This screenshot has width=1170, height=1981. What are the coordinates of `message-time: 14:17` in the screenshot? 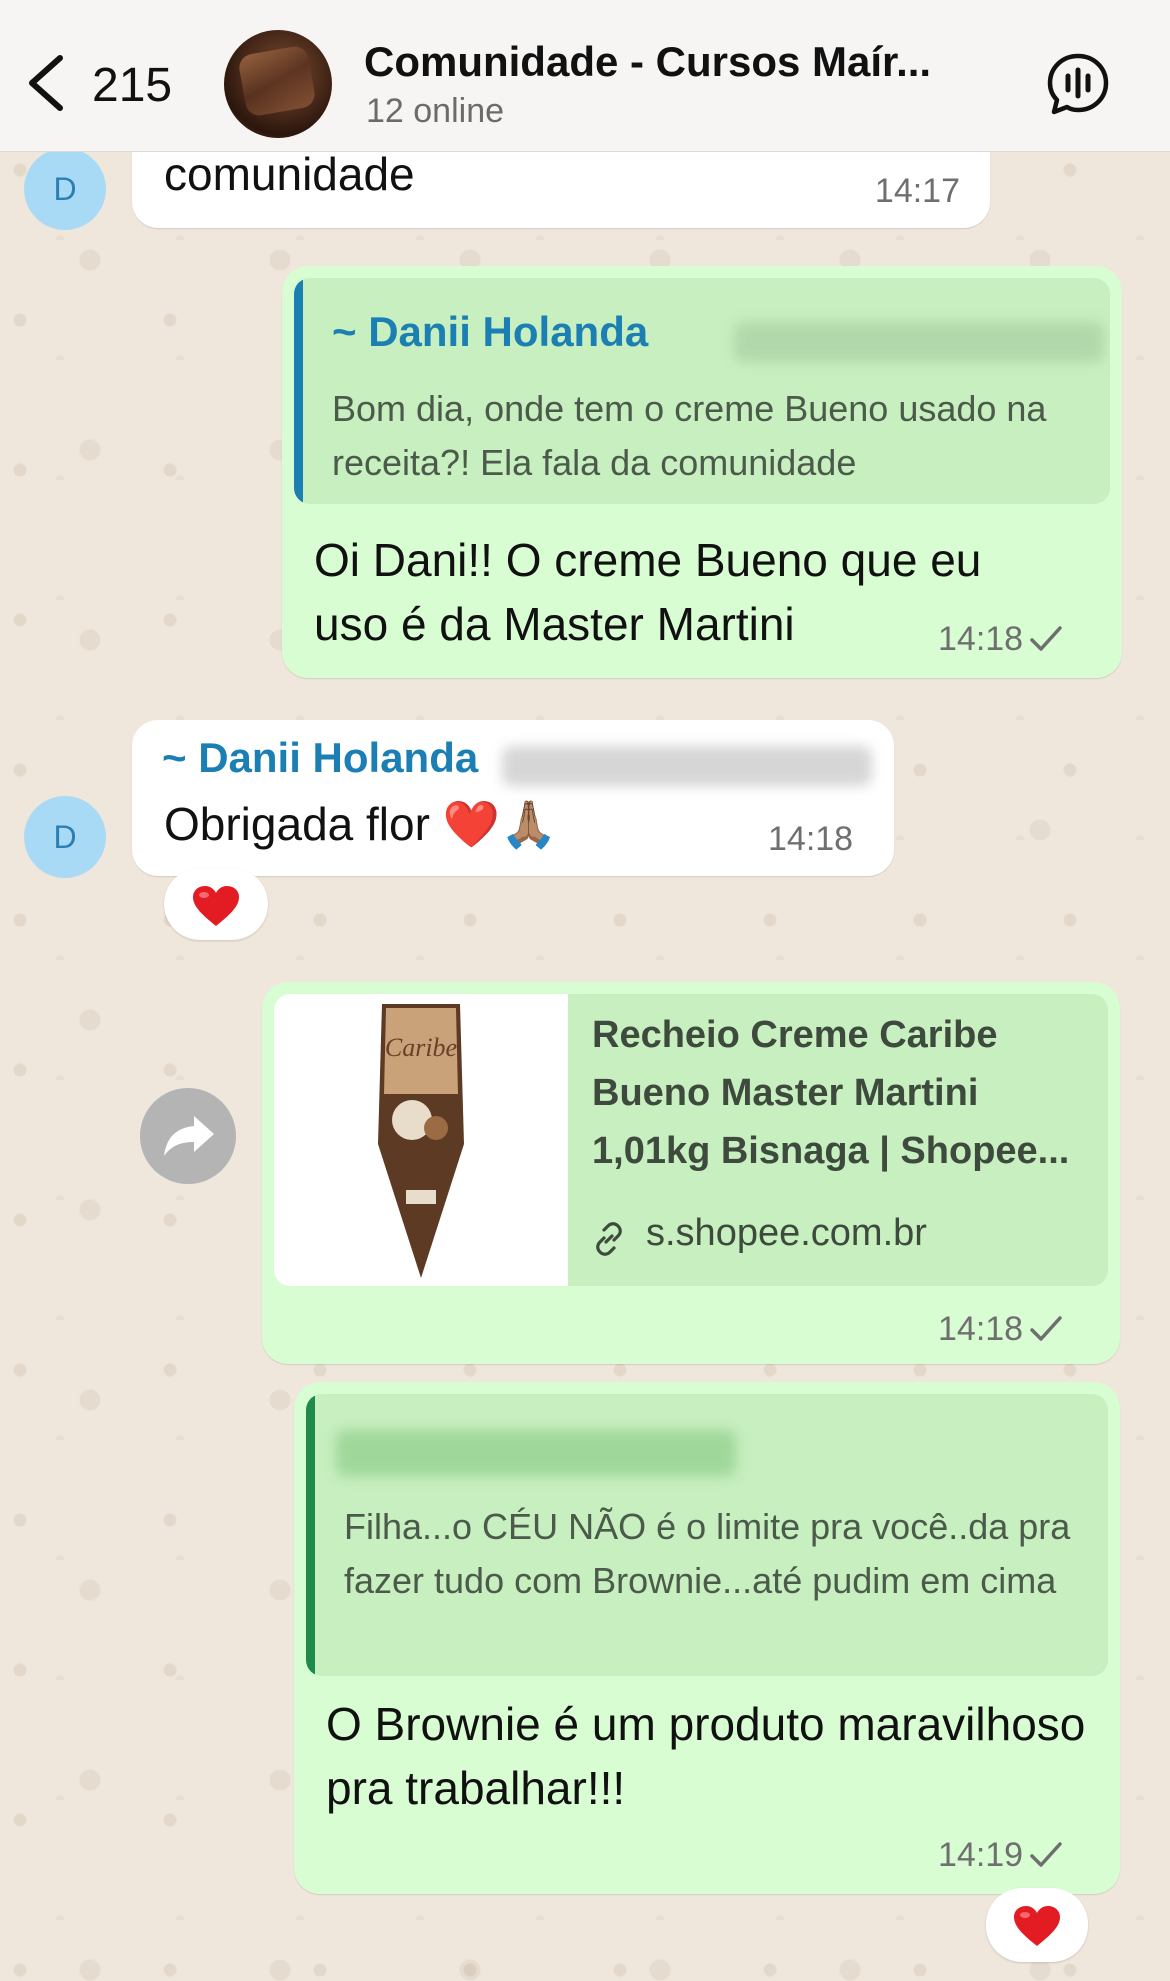 It's located at (917, 191).